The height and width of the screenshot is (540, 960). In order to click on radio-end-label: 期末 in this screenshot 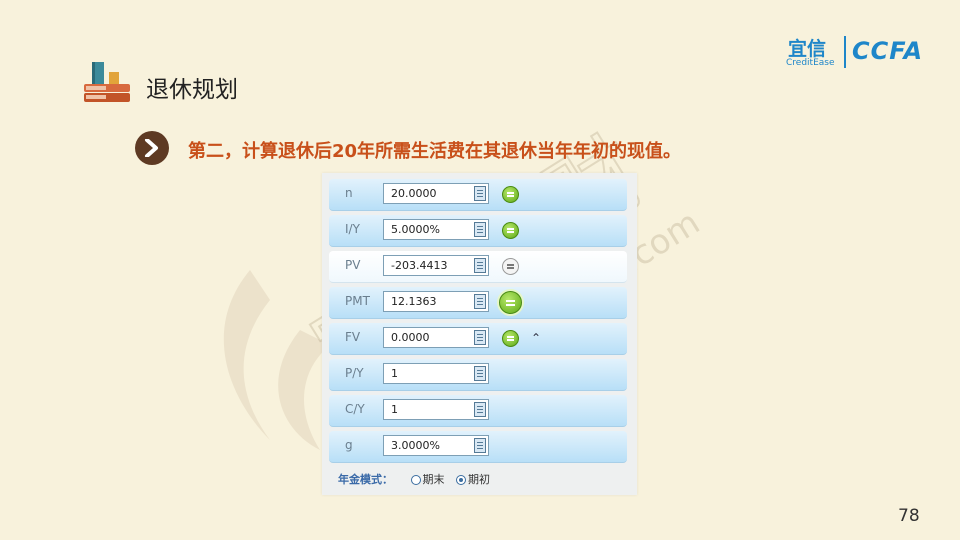, I will do `click(434, 479)`.